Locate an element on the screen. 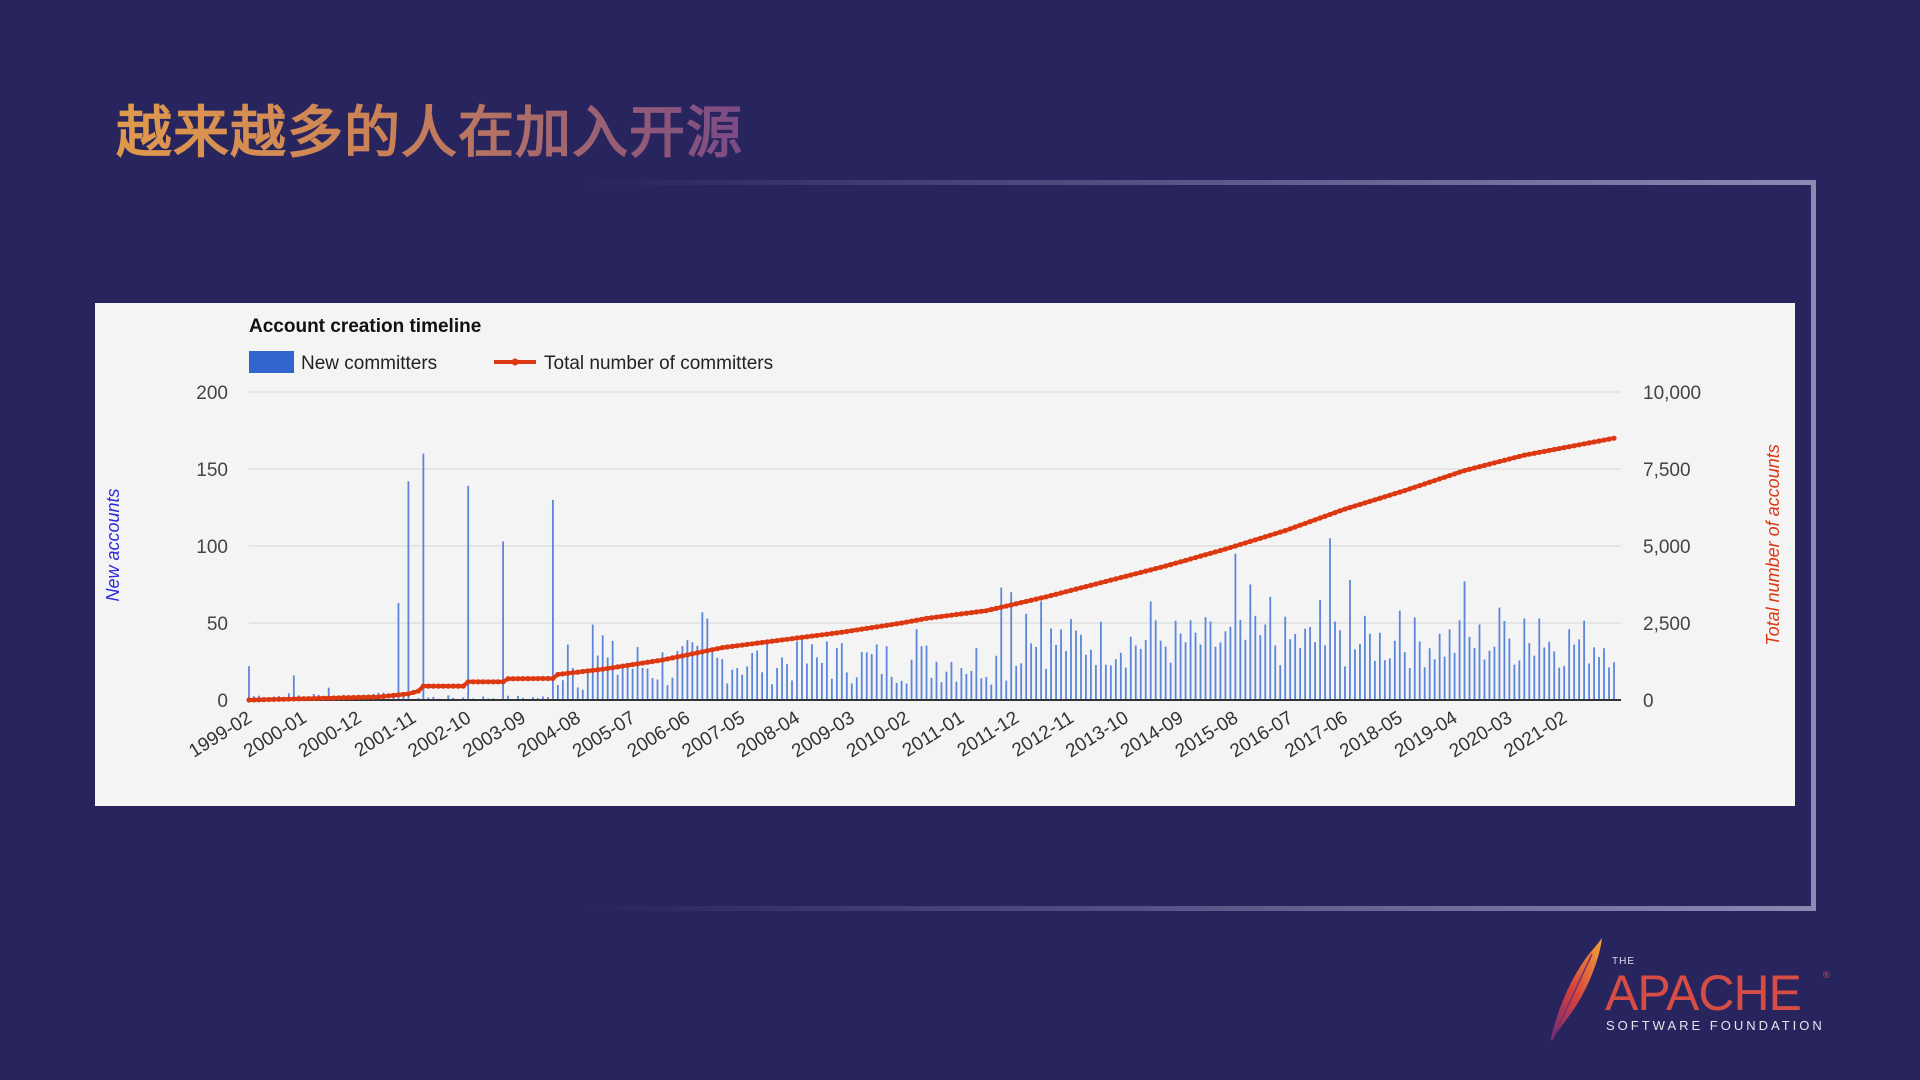 The width and height of the screenshot is (1920, 1080). left-axis-ticks: 200 150 100 50 0 is located at coordinates (212, 547).